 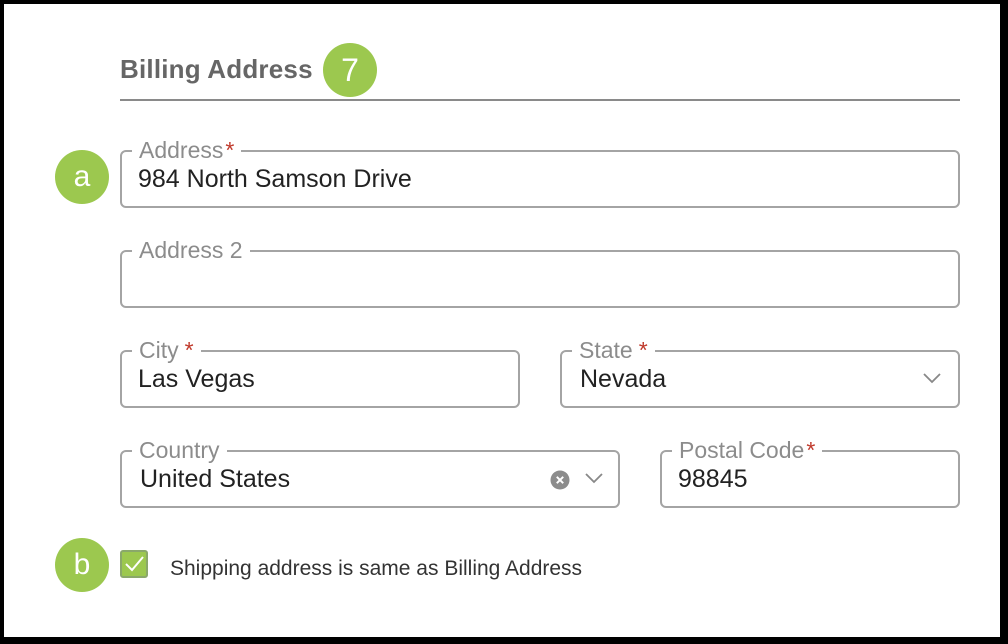 What do you see at coordinates (82, 177) in the screenshot?
I see `annotation-badge-a: a` at bounding box center [82, 177].